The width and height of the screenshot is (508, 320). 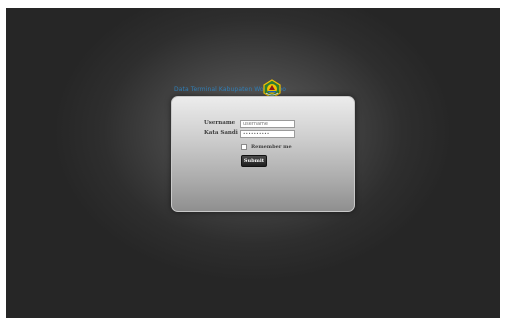 What do you see at coordinates (267, 124) in the screenshot?
I see `username-input` at bounding box center [267, 124].